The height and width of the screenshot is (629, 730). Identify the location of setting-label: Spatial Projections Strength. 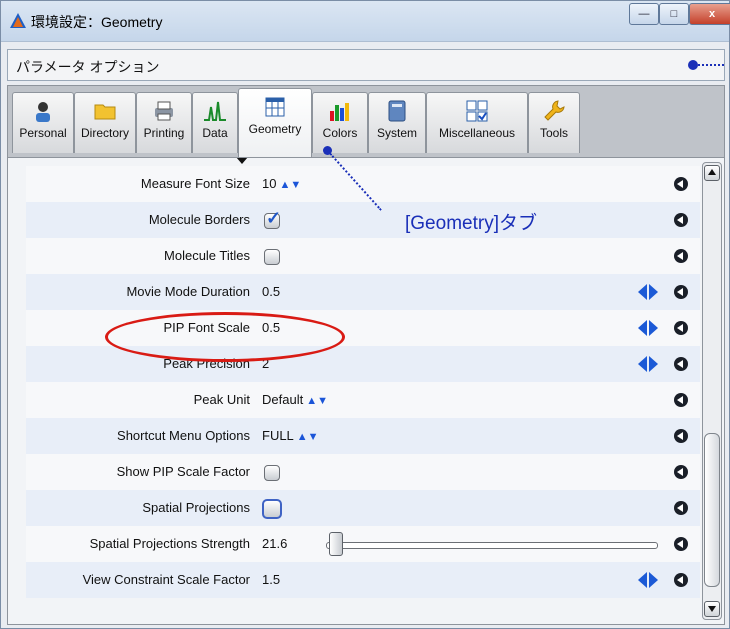
(169, 543).